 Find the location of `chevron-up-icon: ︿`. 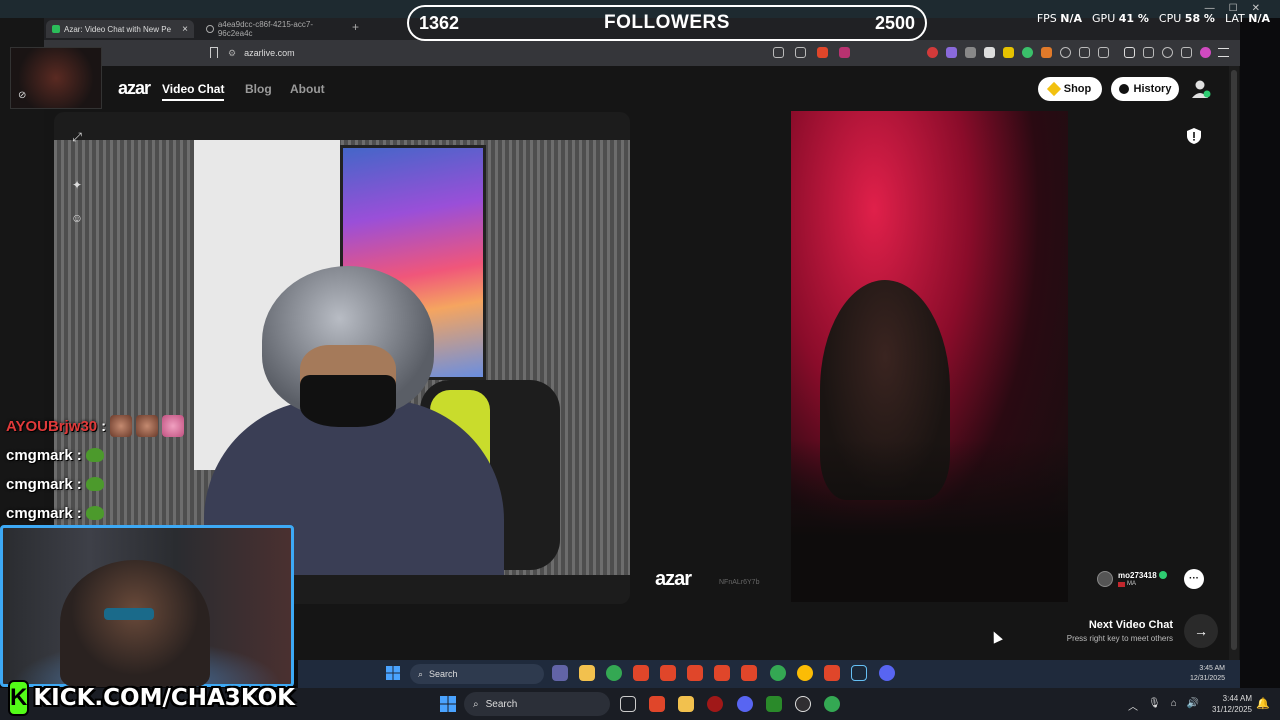

chevron-up-icon: ︿ is located at coordinates (1133, 705).